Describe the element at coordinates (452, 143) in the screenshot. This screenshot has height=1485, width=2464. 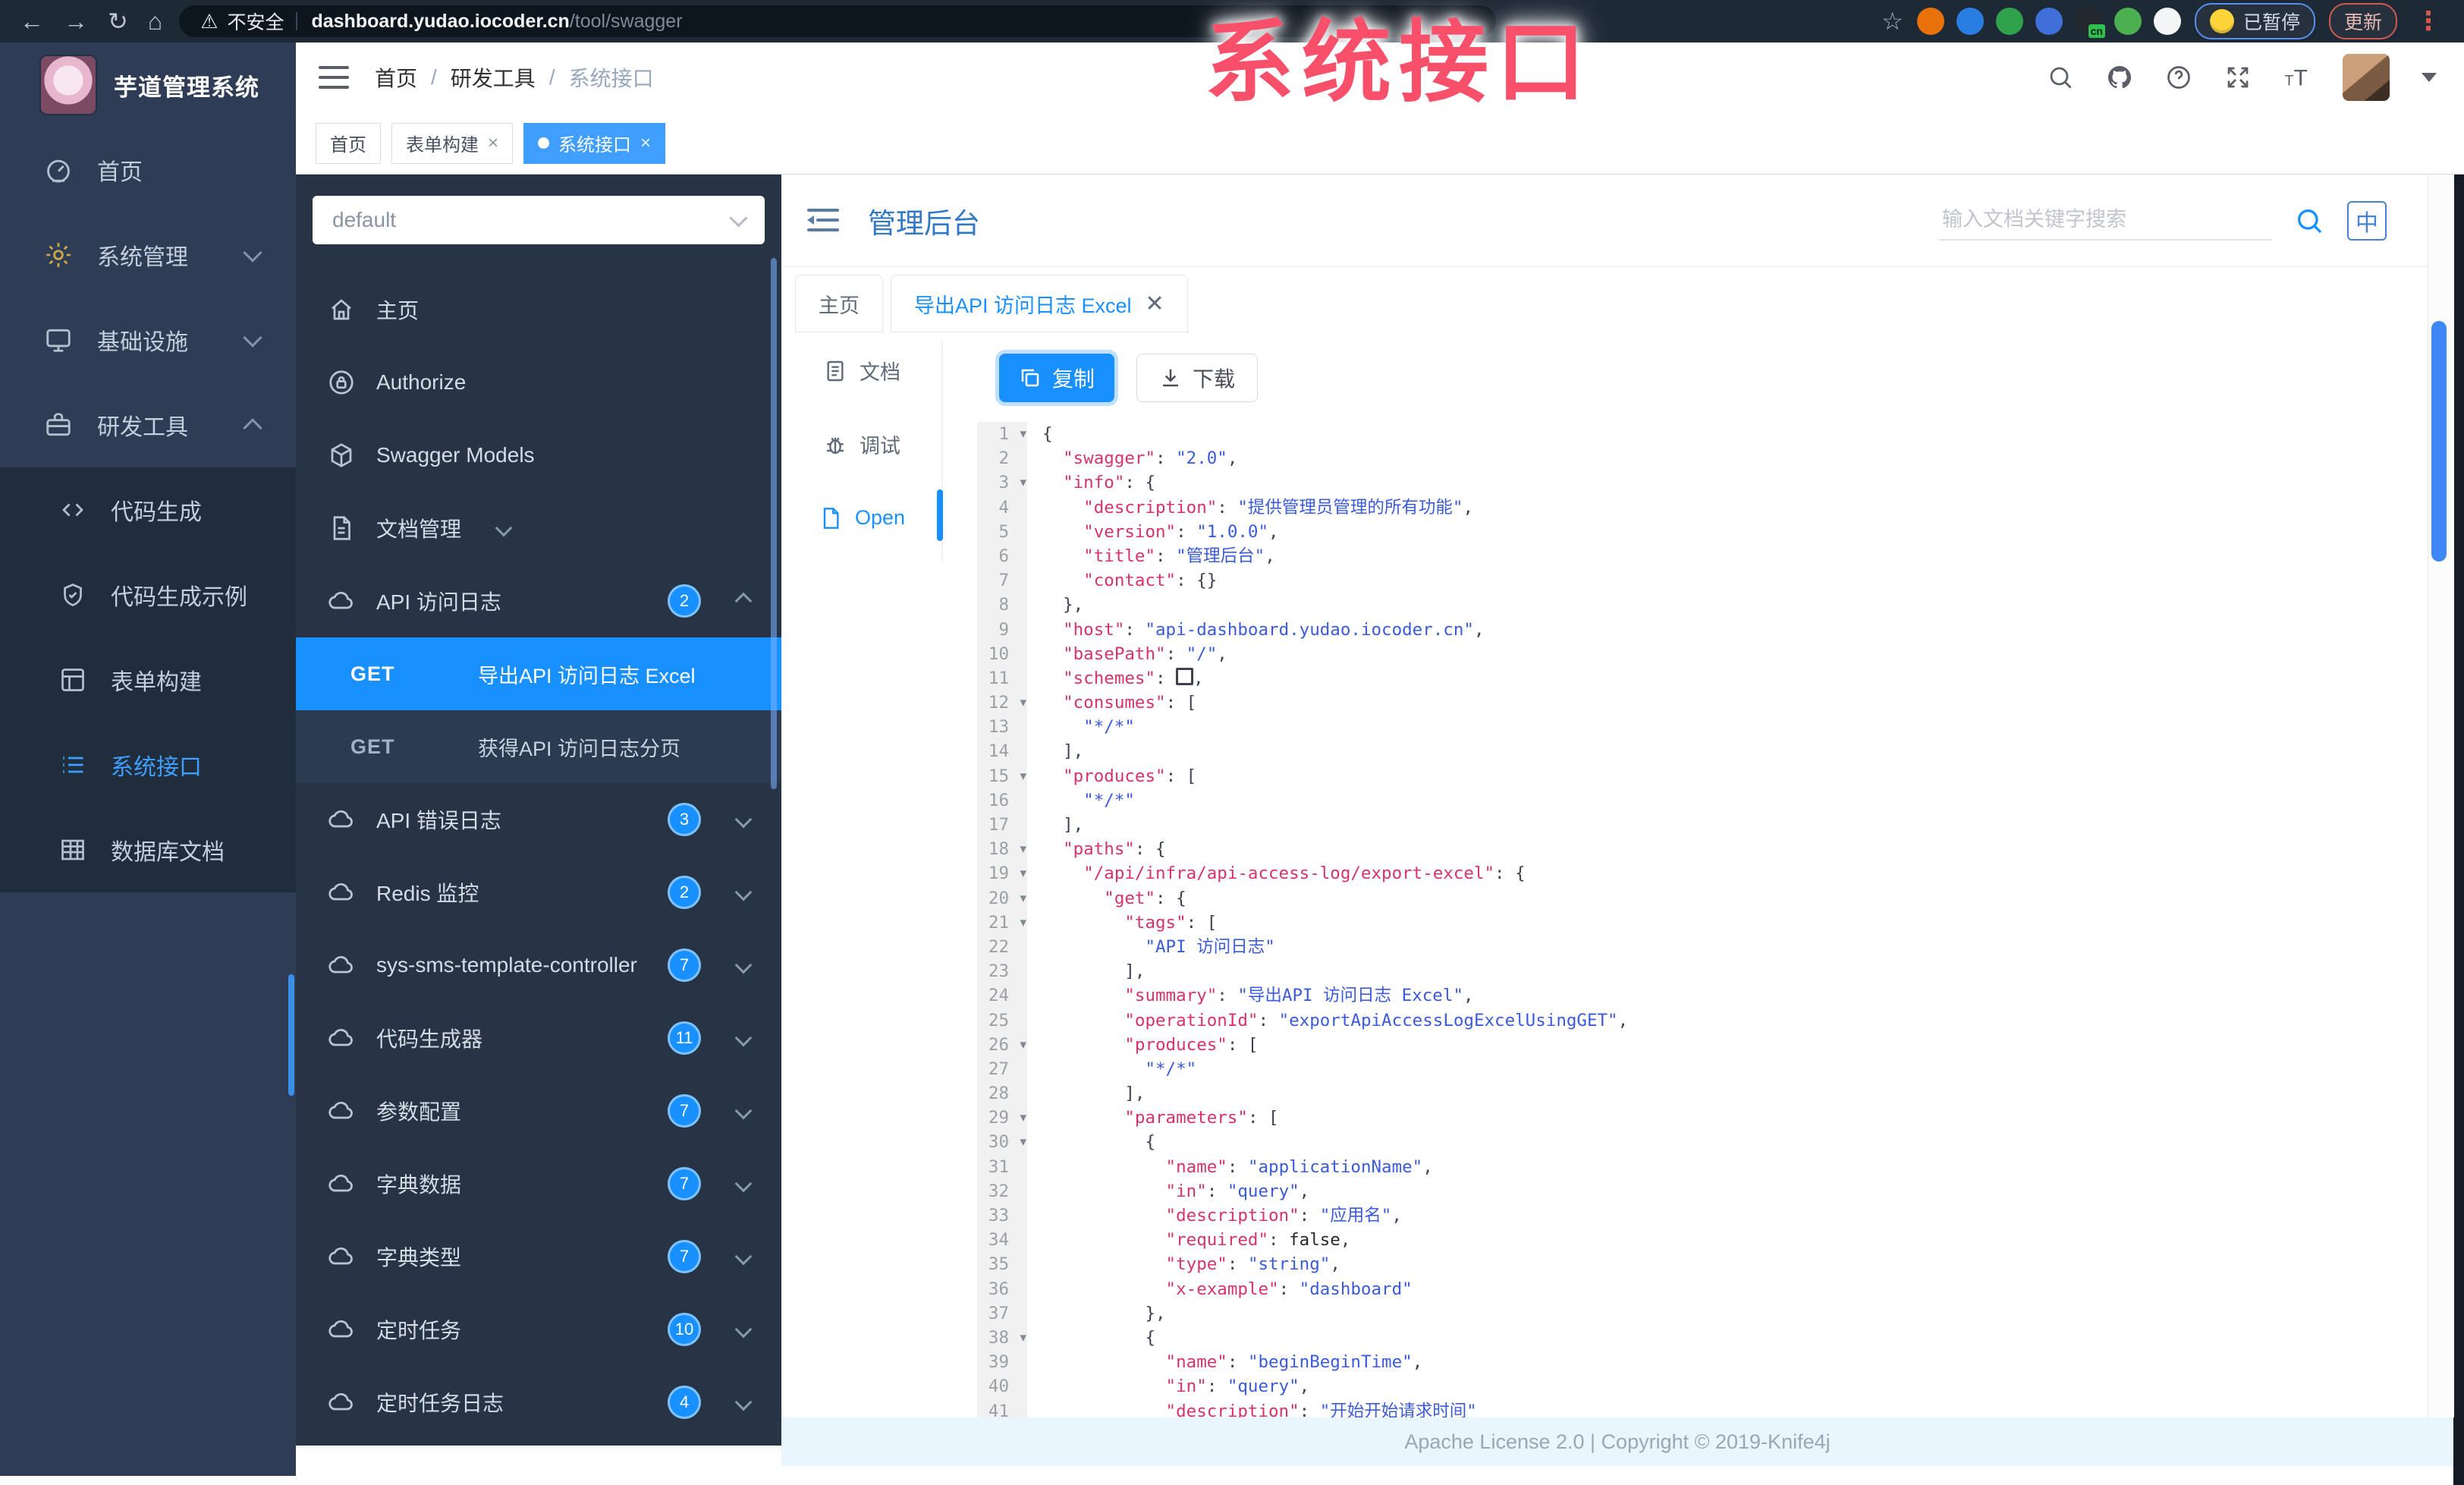
I see `tag-item: 表单构建 ×` at that location.